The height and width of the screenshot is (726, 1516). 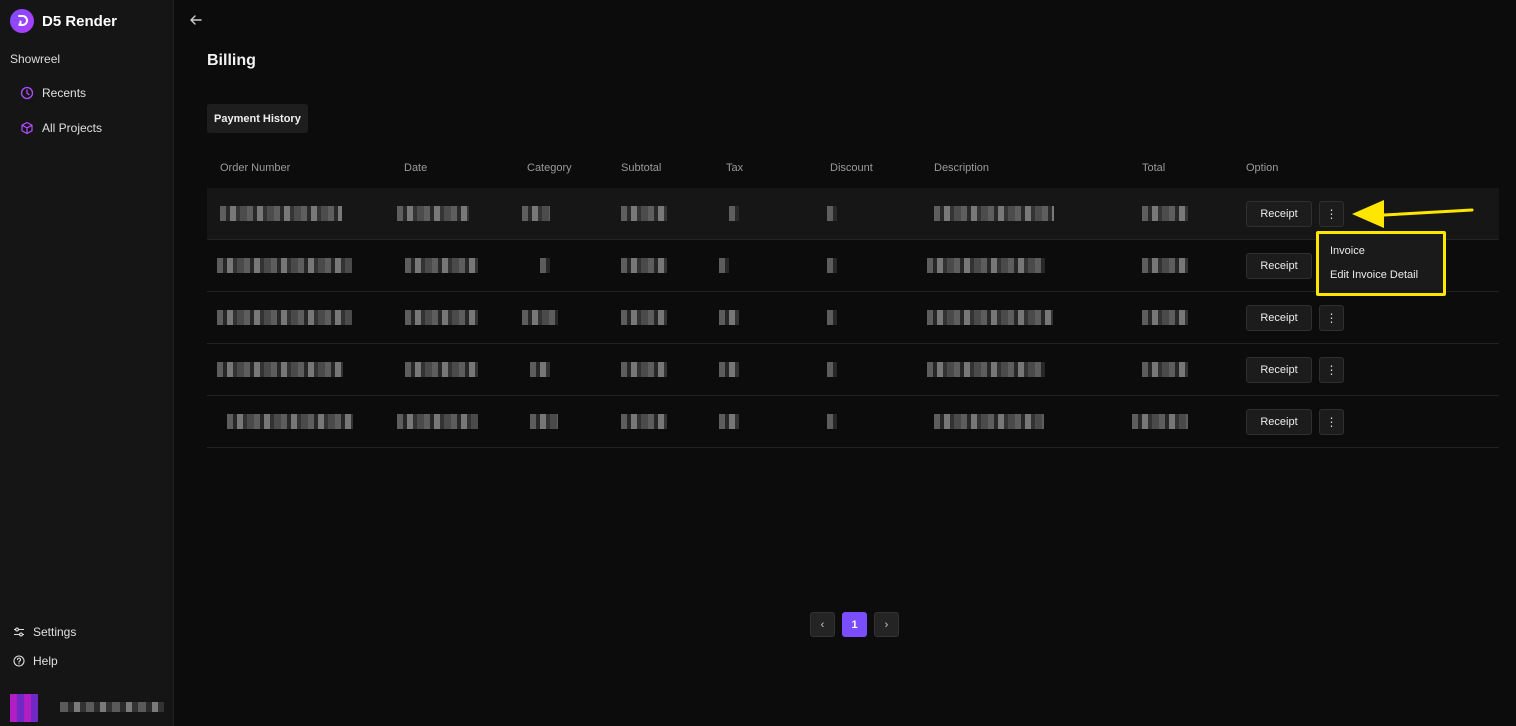 I want to click on user-profile, so click(x=87, y=708).